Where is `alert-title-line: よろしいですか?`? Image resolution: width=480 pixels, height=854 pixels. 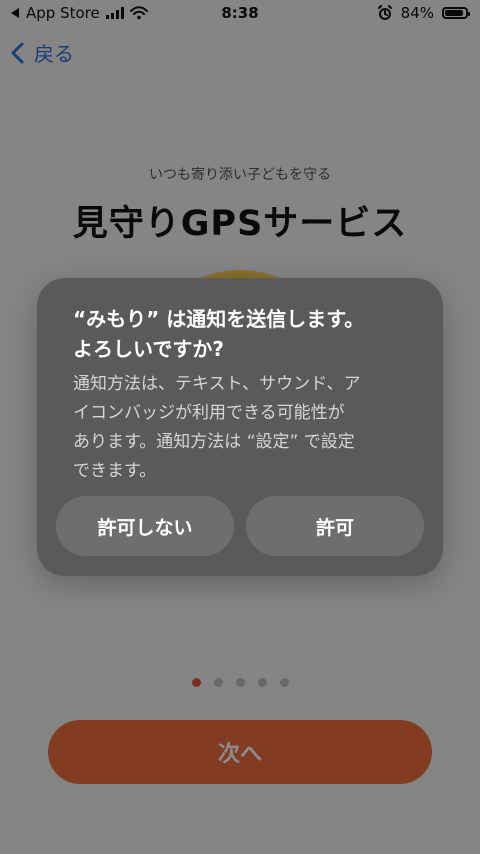 alert-title-line: よろしいですか? is located at coordinates (149, 349).